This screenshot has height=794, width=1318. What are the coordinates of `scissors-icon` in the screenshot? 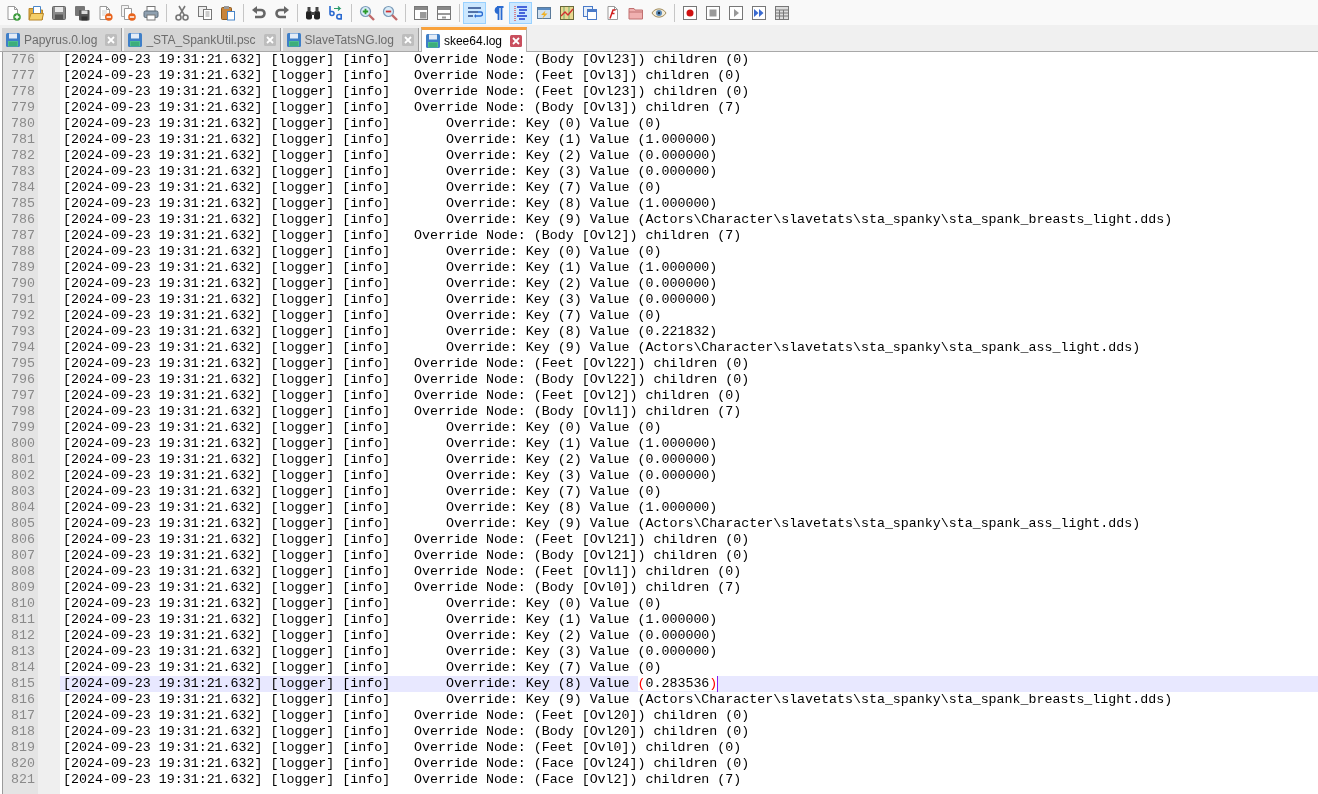 It's located at (181, 12).